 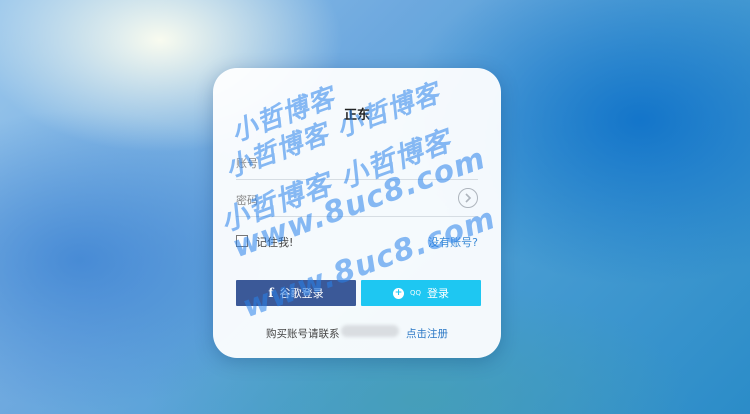 What do you see at coordinates (427, 333) in the screenshot?
I see `register-link: 点击注册` at bounding box center [427, 333].